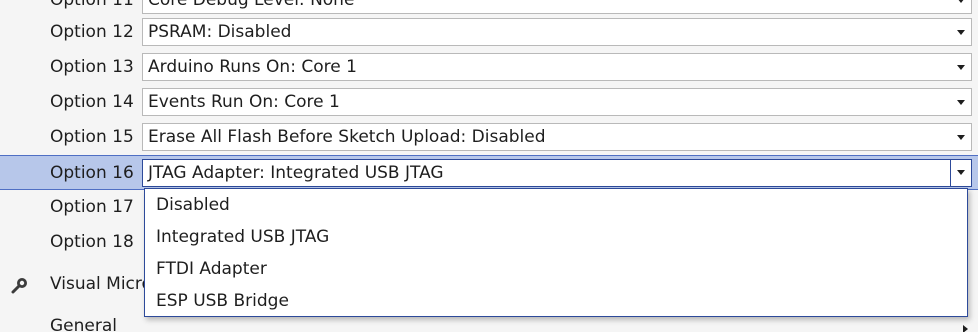 This screenshot has height=332, width=978. I want to click on property-row-option-14: Option 14 Events Run On: Core 1, so click(489, 102).